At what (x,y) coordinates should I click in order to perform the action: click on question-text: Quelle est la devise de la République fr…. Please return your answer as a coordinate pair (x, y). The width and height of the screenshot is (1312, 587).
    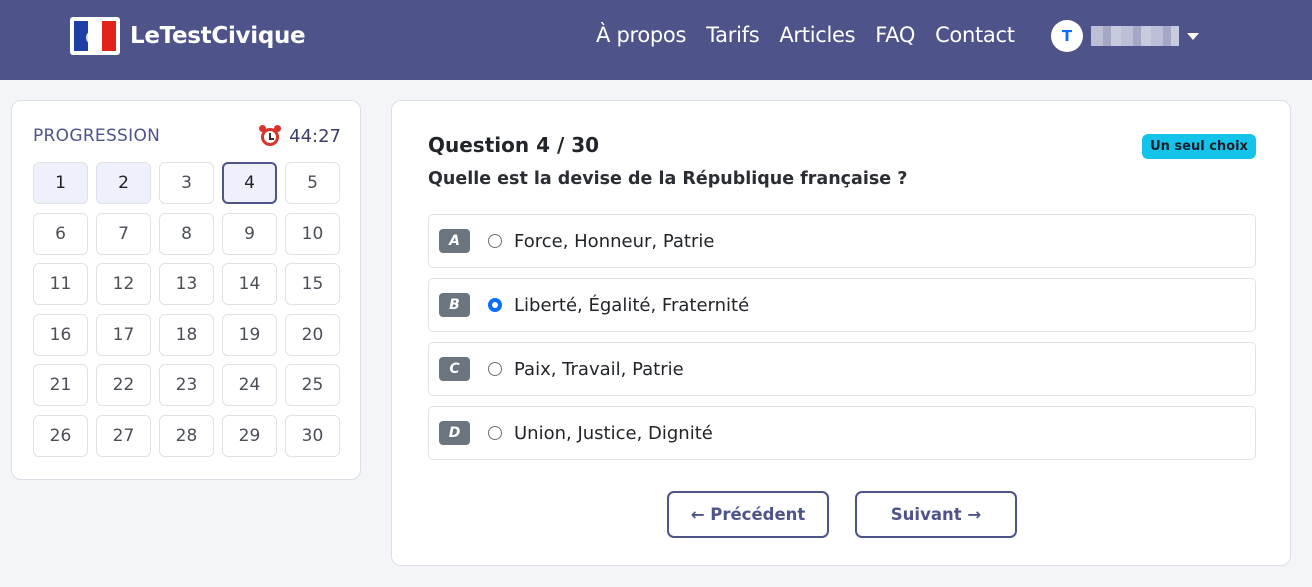
    Looking at the image, I should click on (668, 179).